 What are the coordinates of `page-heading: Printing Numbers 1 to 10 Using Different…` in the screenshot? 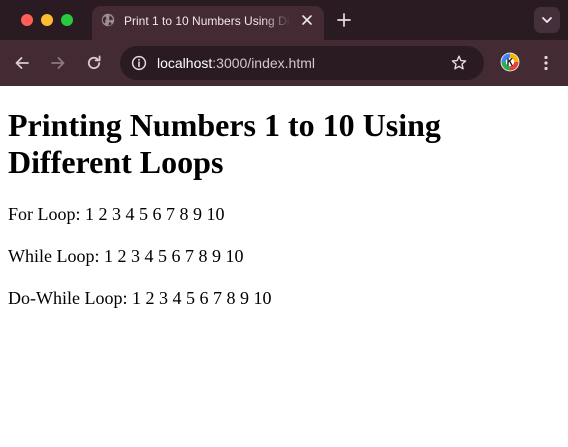 It's located at (224, 143).